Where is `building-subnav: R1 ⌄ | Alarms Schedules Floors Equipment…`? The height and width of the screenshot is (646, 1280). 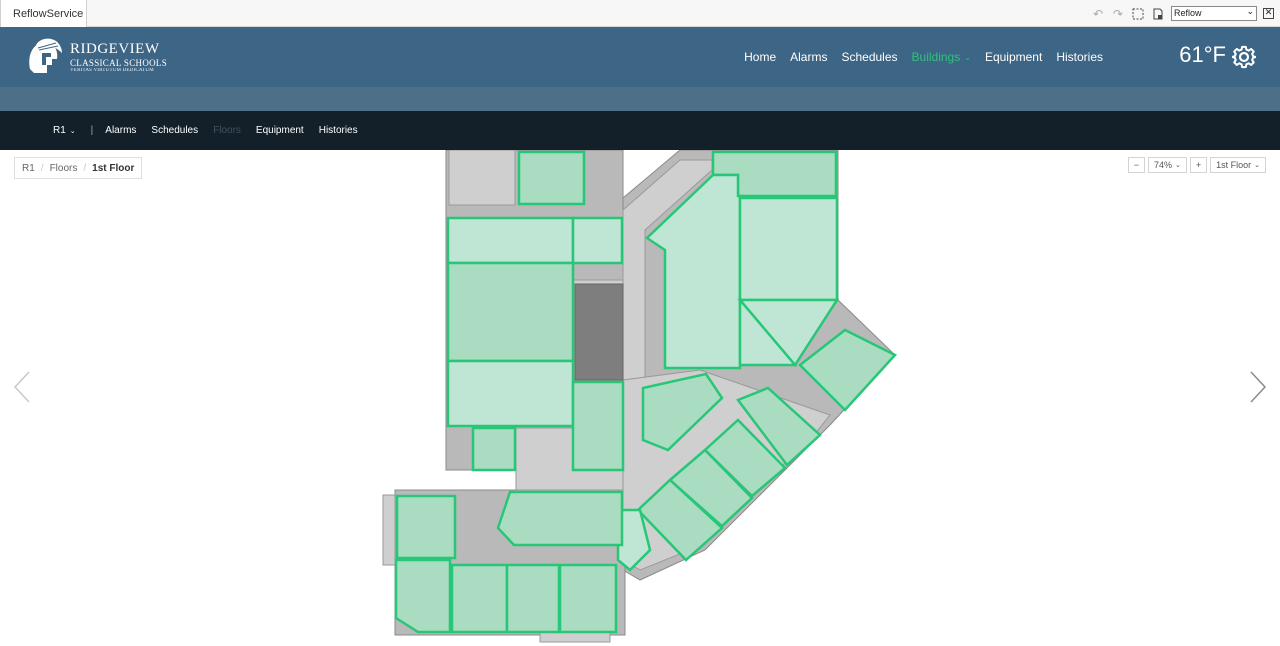 building-subnav: R1 ⌄ | Alarms Schedules Floors Equipment… is located at coordinates (640, 130).